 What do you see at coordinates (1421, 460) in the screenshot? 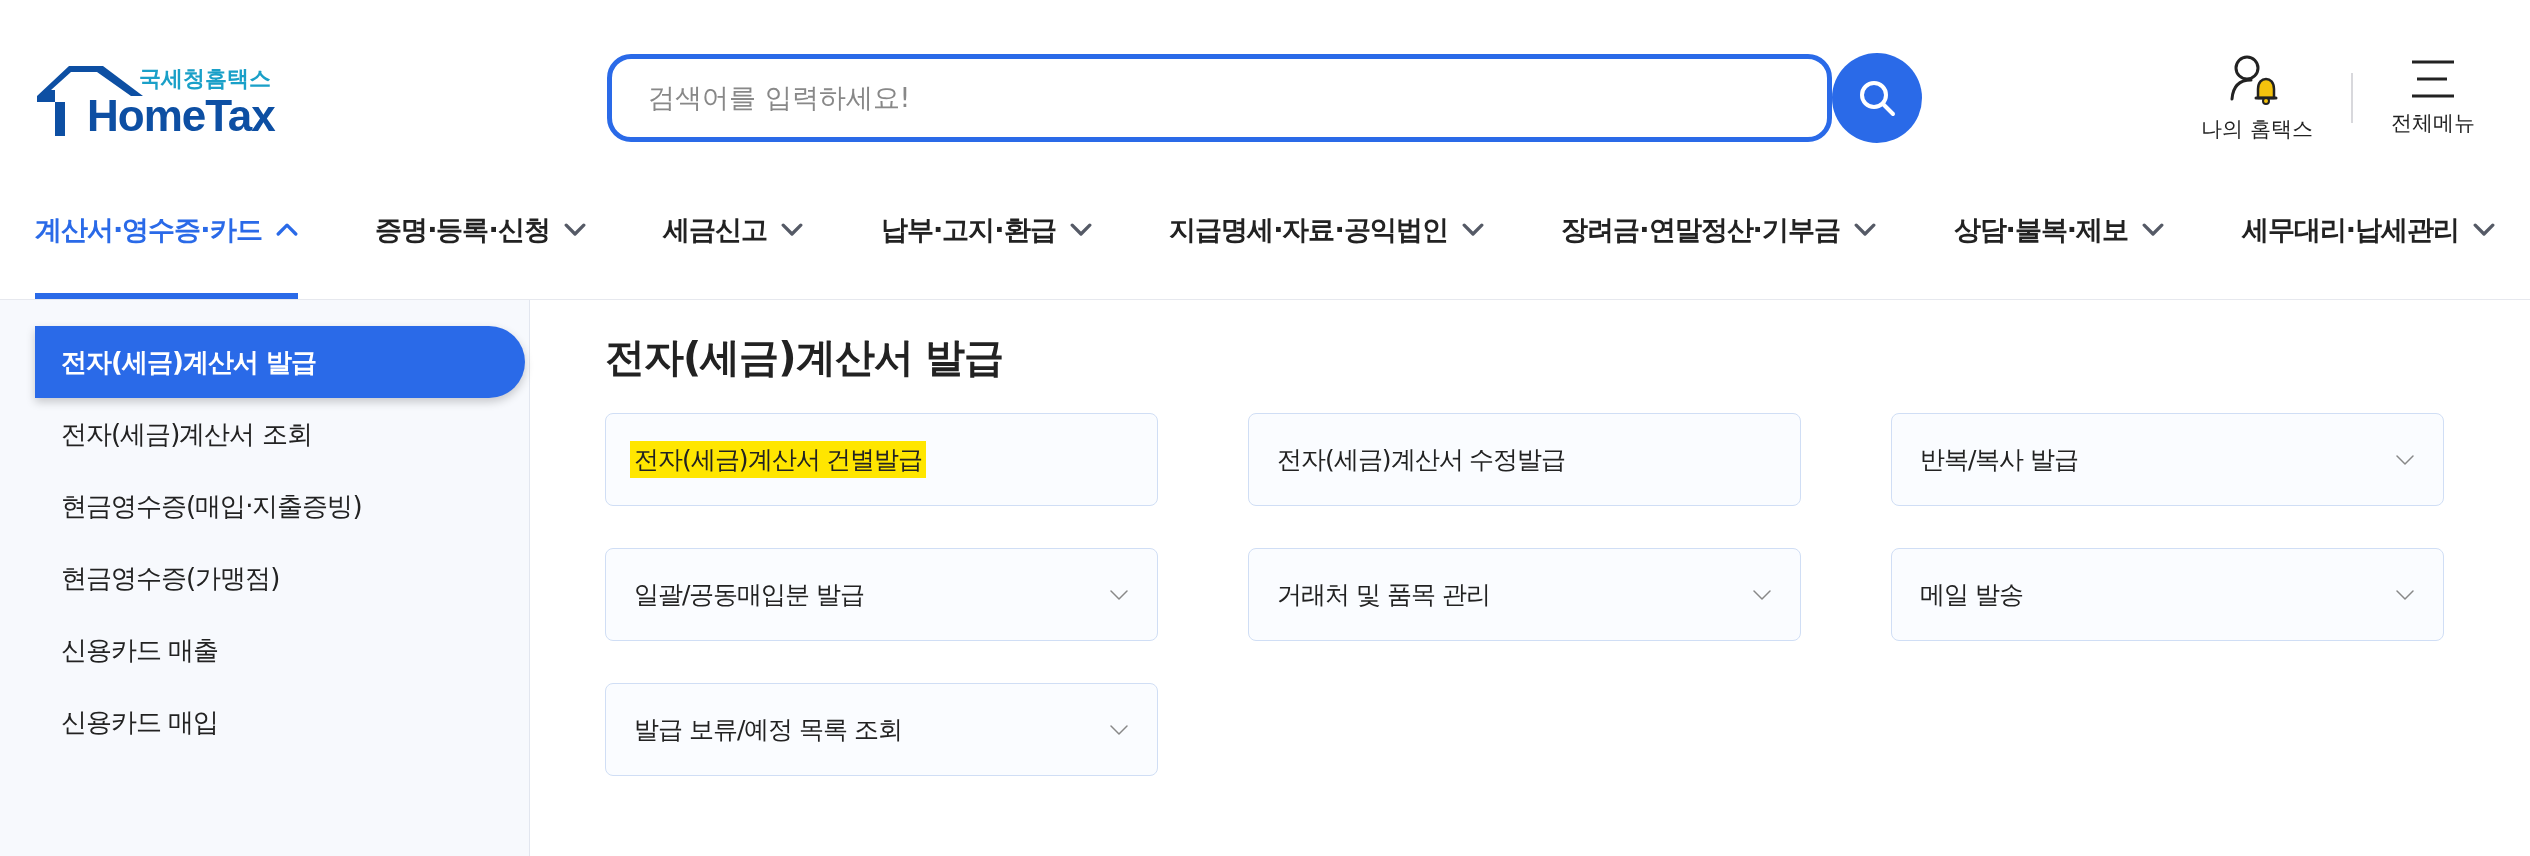
I see `card-label: 전자(세금)계산서 수정발급` at bounding box center [1421, 460].